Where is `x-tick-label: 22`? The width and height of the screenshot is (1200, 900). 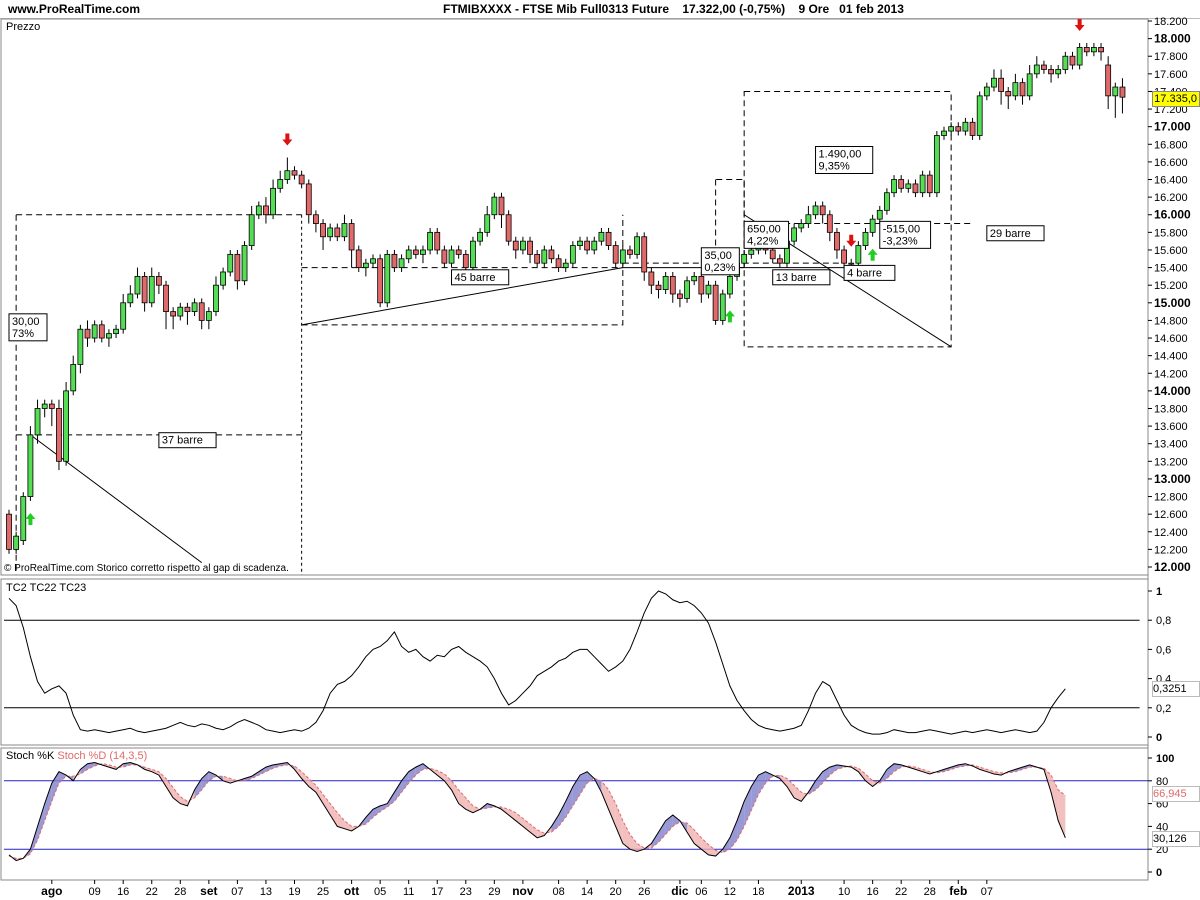 x-tick-label: 22 is located at coordinates (901, 892).